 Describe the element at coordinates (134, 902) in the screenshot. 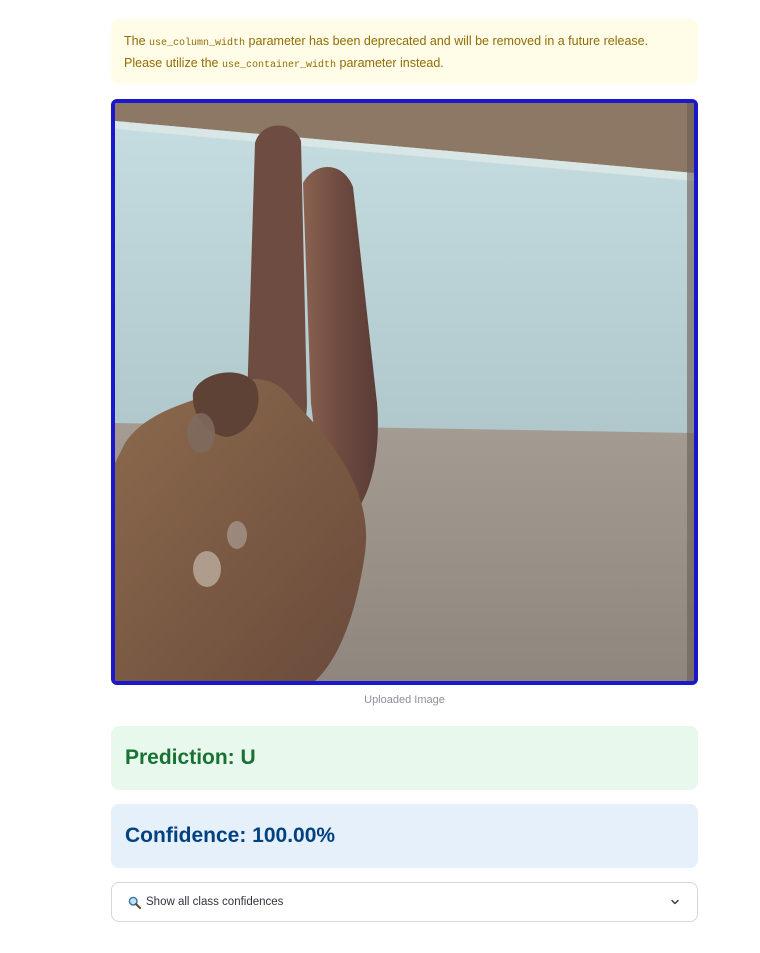

I see `magnifying-glass-icon` at that location.